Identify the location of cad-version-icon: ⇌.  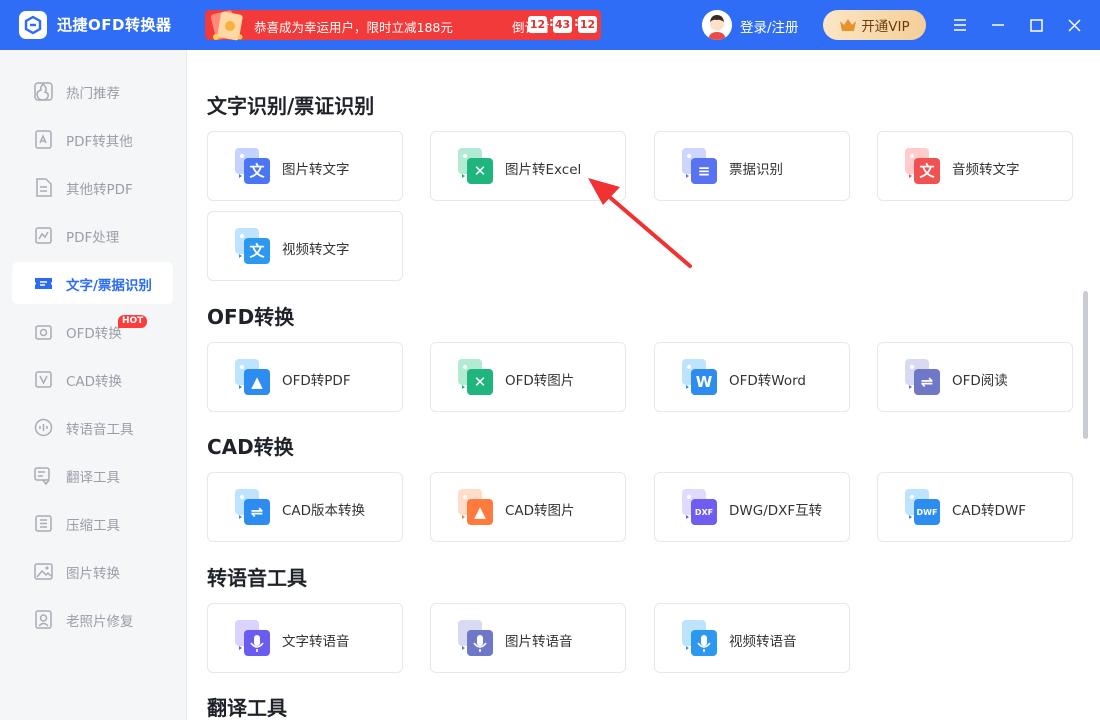
(254, 508).